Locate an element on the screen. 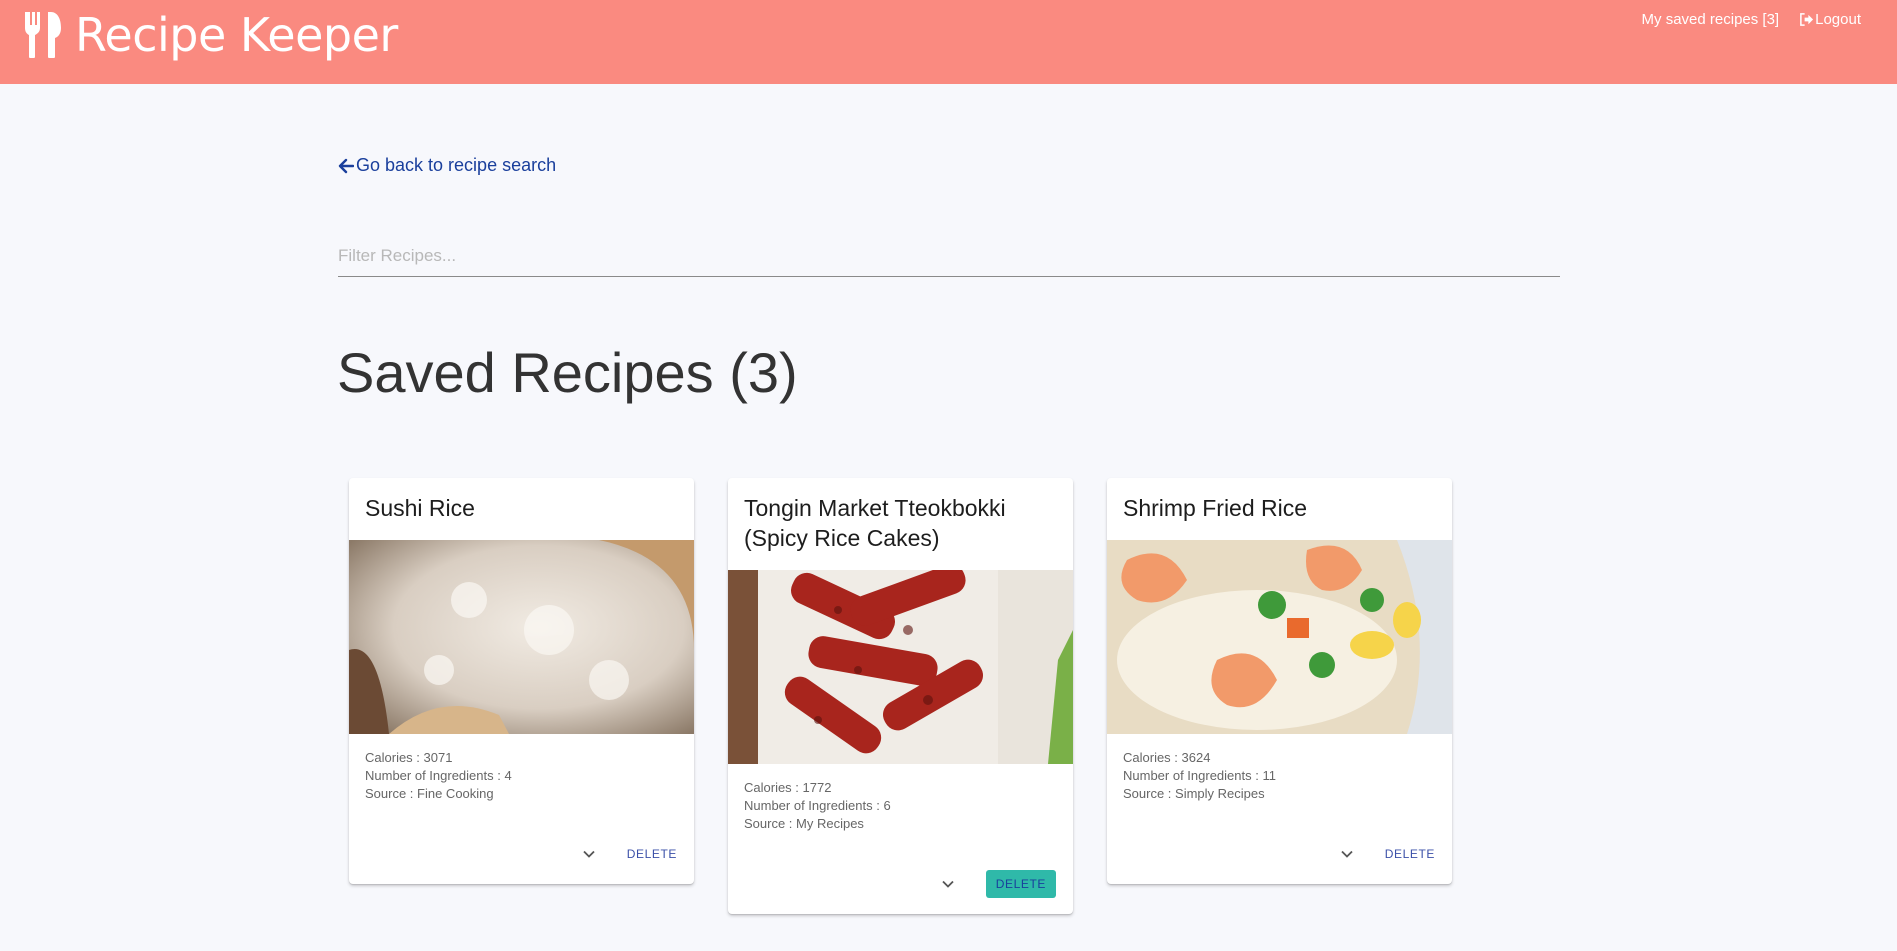  brand: Recipe Keeper is located at coordinates (211, 35).